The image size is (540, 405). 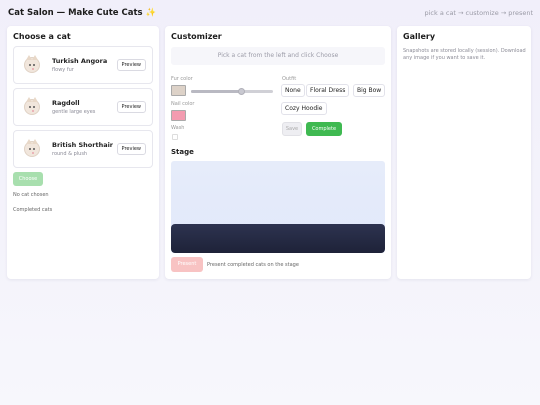 I want to click on app-title-text: Cat Salon — Make Cute Cats, so click(x=75, y=13).